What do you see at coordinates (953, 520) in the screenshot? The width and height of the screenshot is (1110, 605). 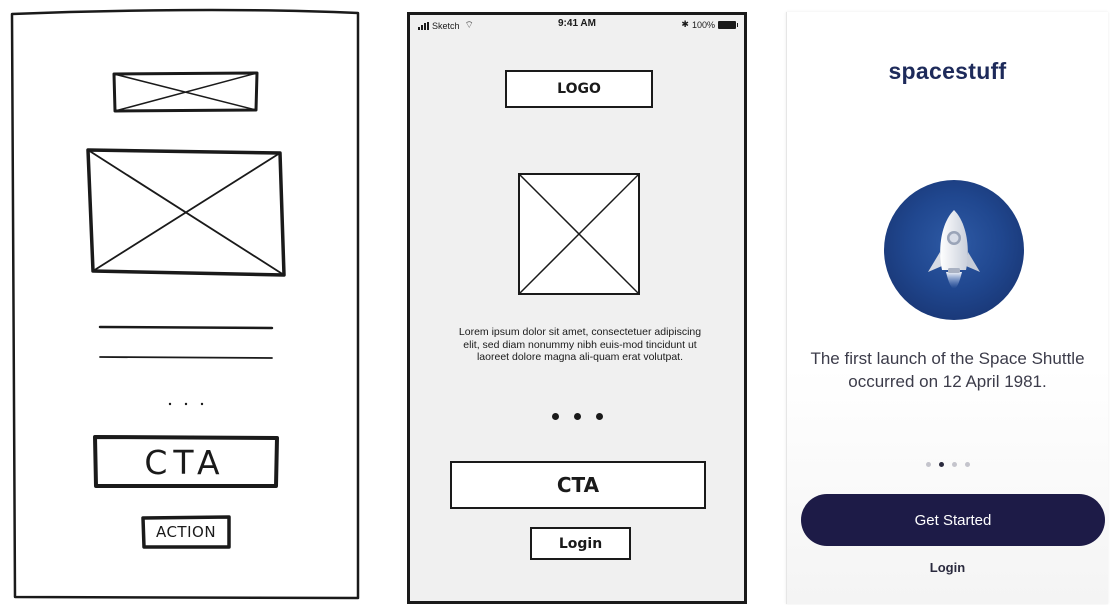 I see `get-started-button: Get Started` at bounding box center [953, 520].